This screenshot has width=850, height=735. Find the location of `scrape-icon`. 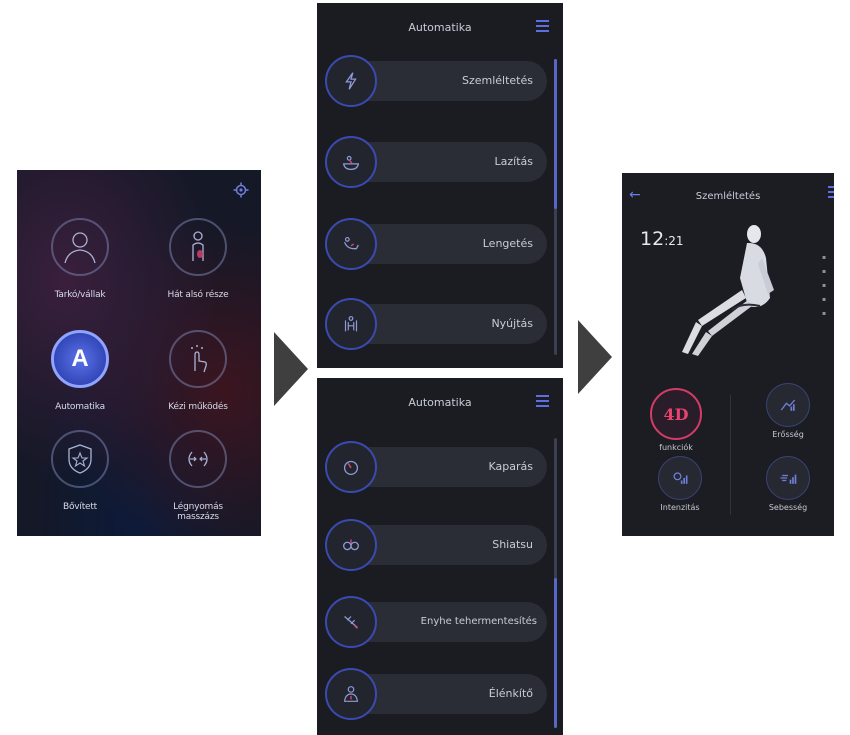

scrape-icon is located at coordinates (351, 467).